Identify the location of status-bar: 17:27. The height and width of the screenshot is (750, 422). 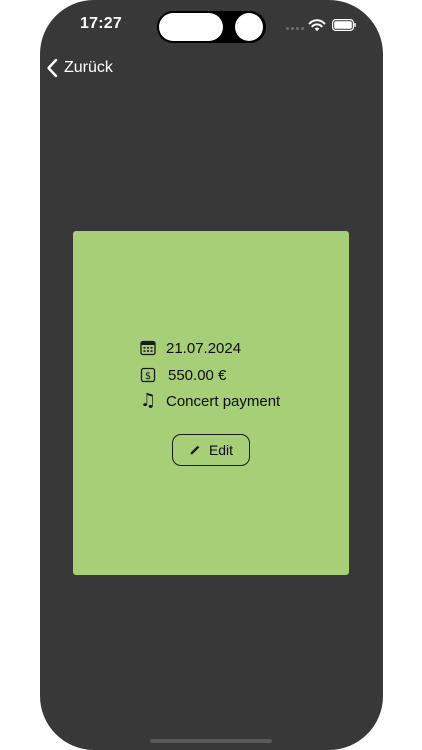
(211, 27).